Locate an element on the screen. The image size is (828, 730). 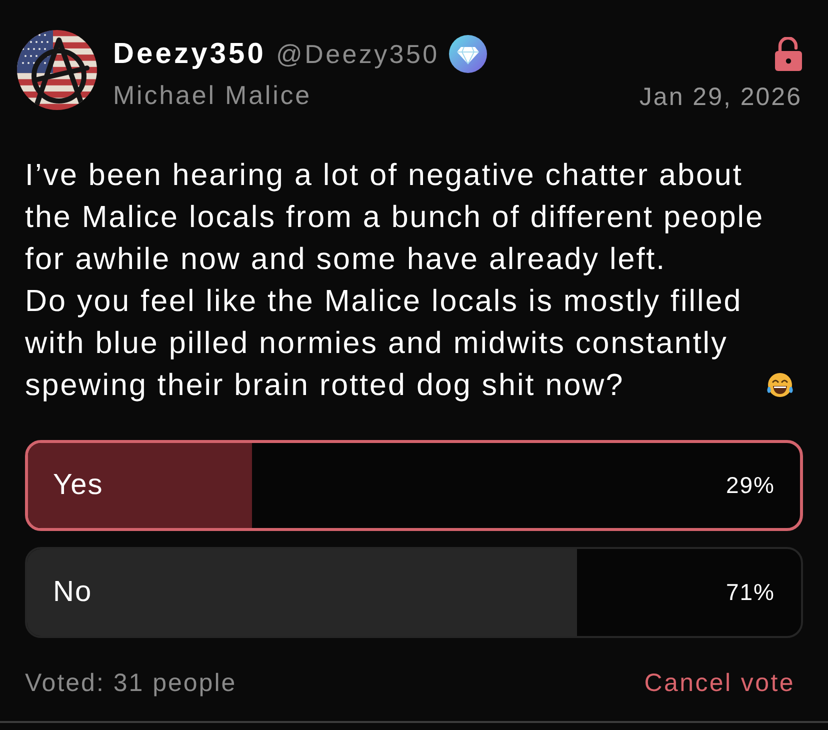
post-text: I’ve been hearing a lot of negative chatter about the Malice locals from a bunch of different people for awhile now and some have already left. is located at coordinates (395, 217).